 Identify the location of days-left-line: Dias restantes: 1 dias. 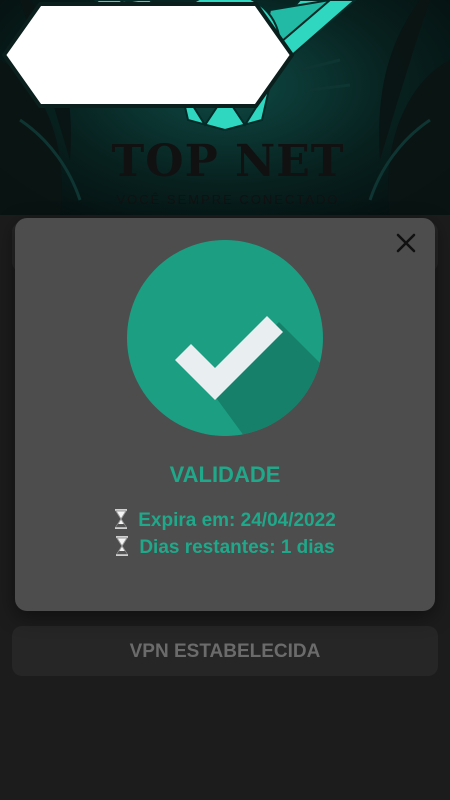
(225, 547).